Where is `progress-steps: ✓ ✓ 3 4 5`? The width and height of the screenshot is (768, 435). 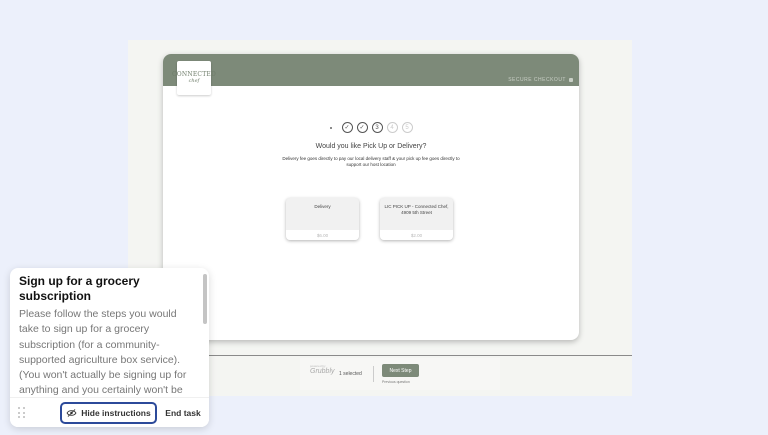 progress-steps: ✓ ✓ 3 4 5 is located at coordinates (371, 127).